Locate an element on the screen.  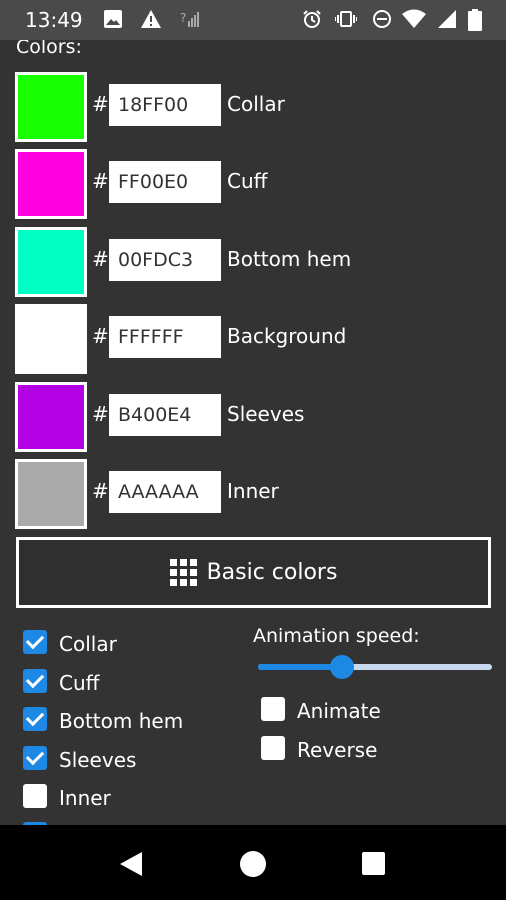
warning-icon is located at coordinates (151, 19).